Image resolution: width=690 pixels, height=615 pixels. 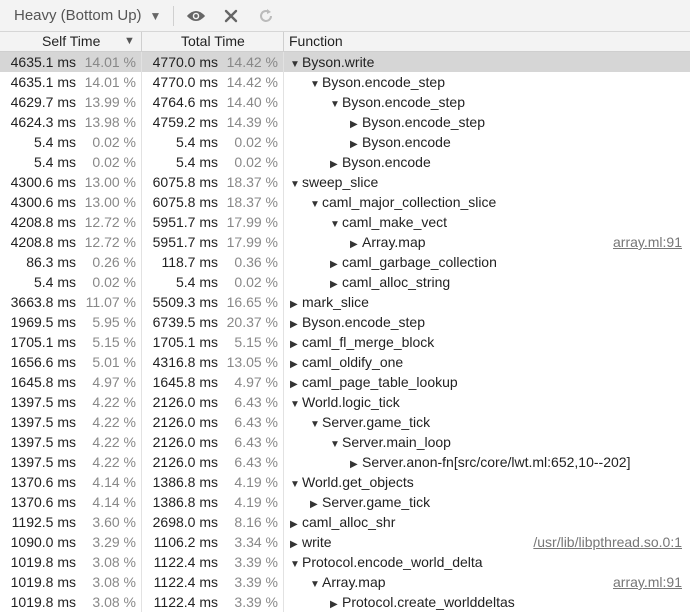 I want to click on function-name: Server.game_tick, so click(x=376, y=422).